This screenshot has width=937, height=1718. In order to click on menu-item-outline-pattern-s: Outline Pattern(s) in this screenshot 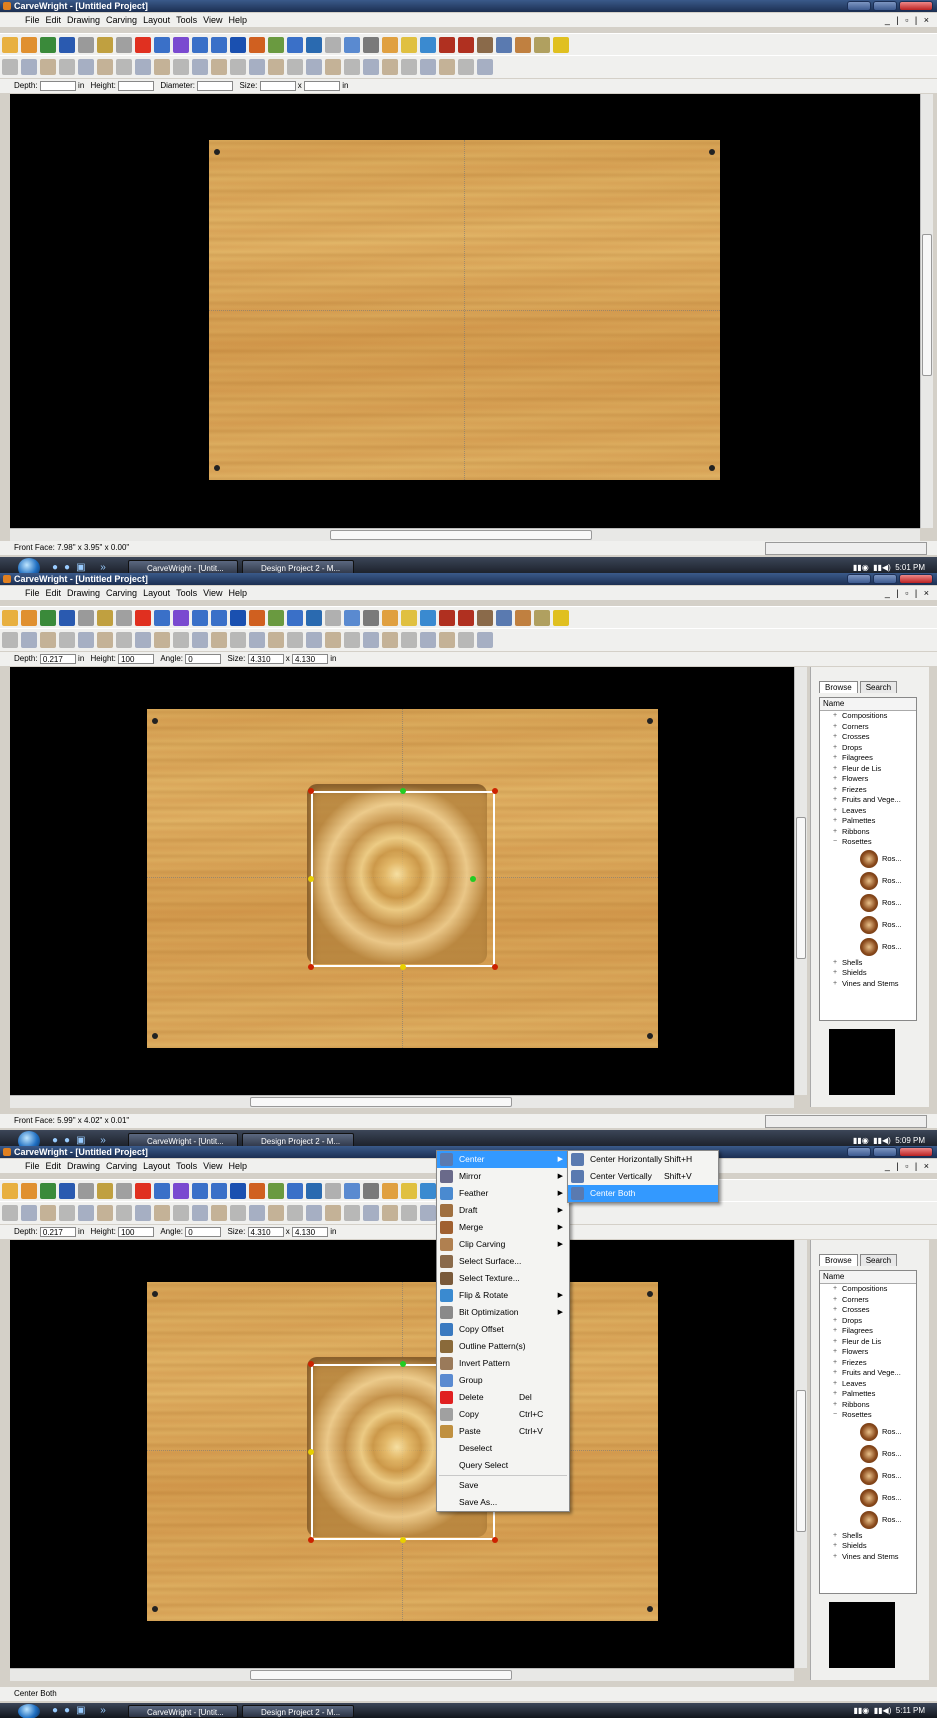, I will do `click(503, 1346)`.